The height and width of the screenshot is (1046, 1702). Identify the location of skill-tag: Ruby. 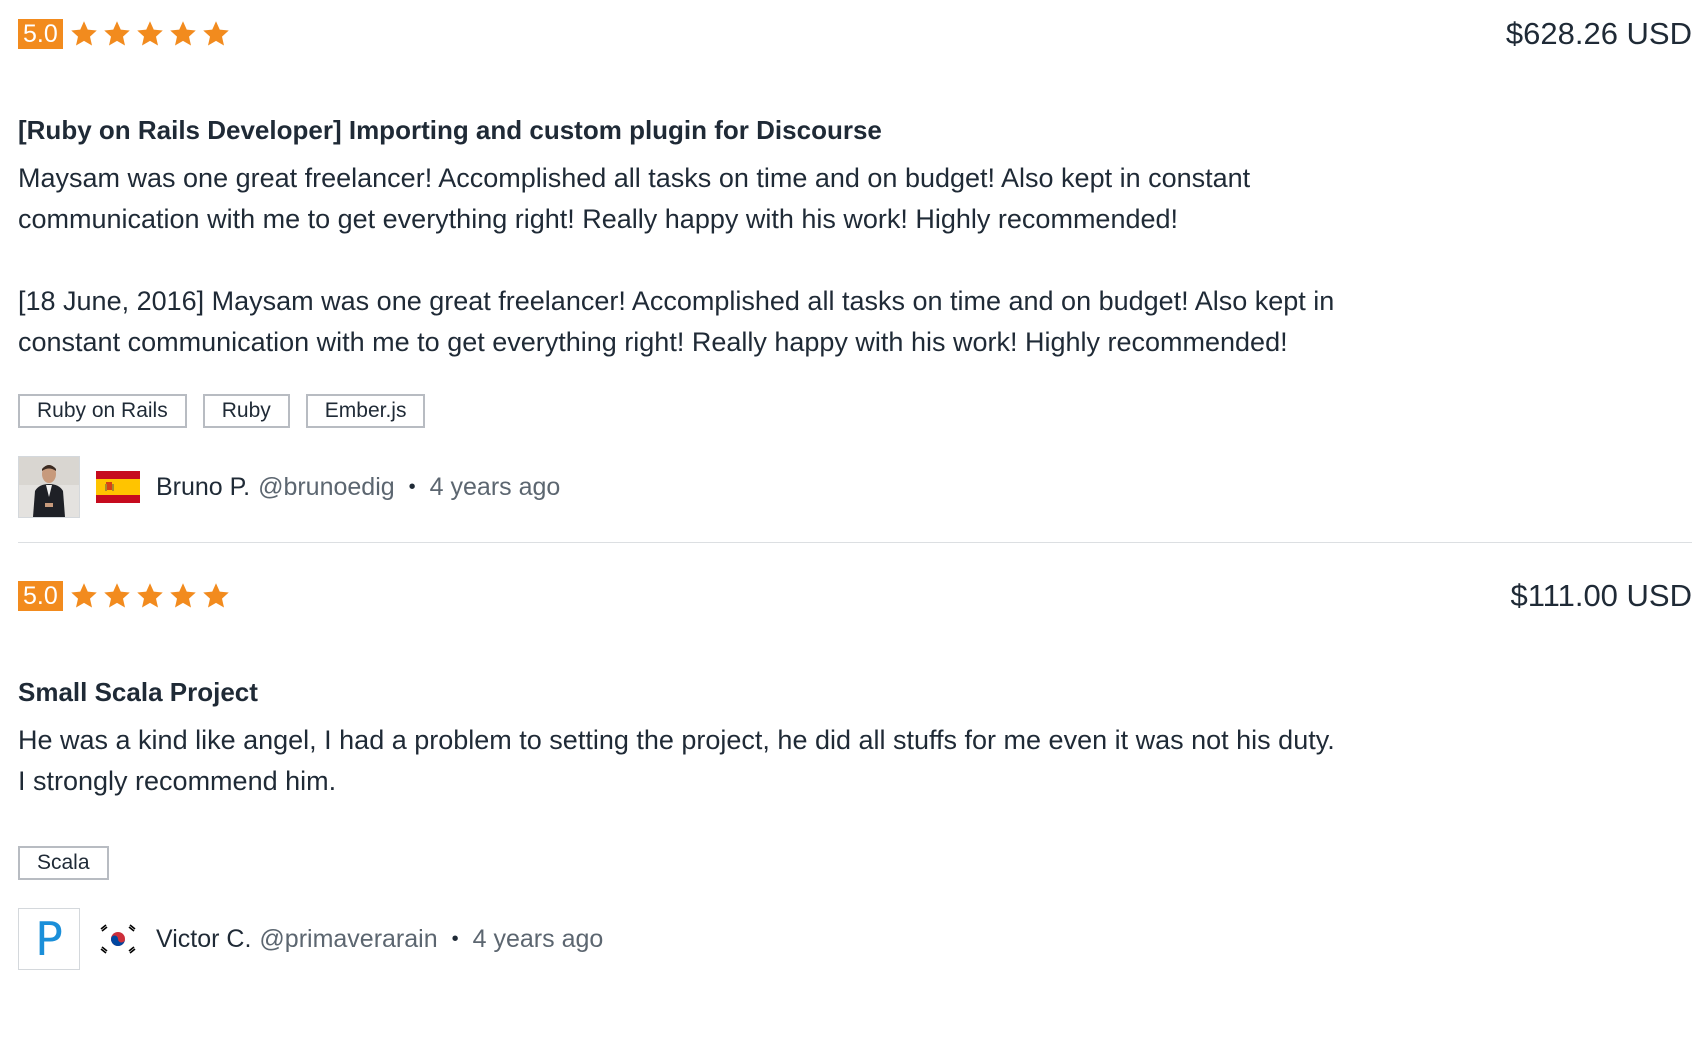
(246, 411).